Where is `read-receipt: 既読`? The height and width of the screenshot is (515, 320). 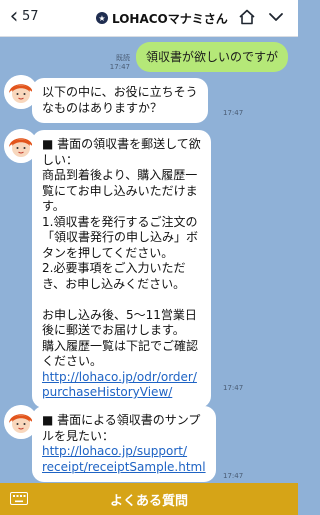
read-receipt: 既読 is located at coordinates (122, 58).